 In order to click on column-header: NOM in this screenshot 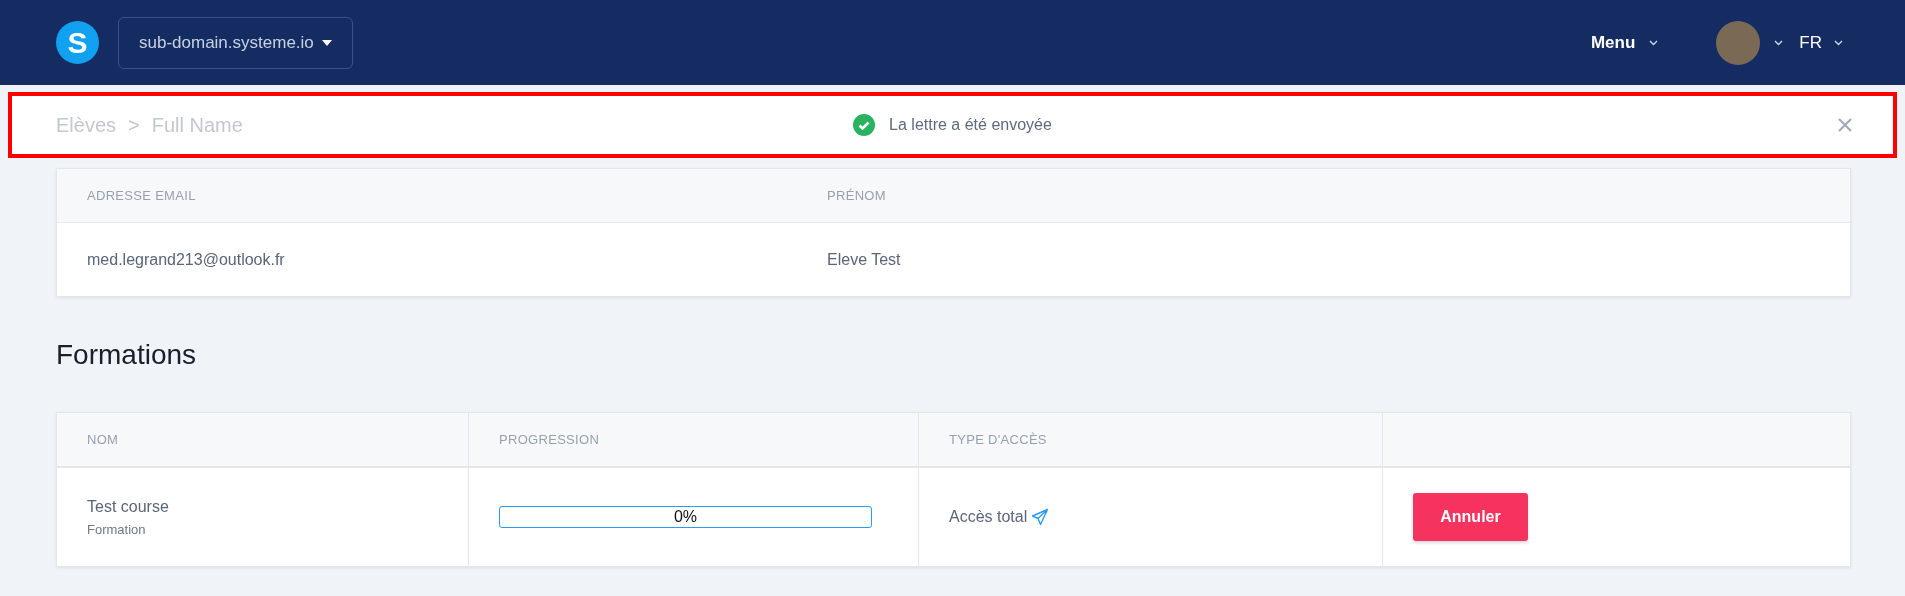, I will do `click(103, 439)`.